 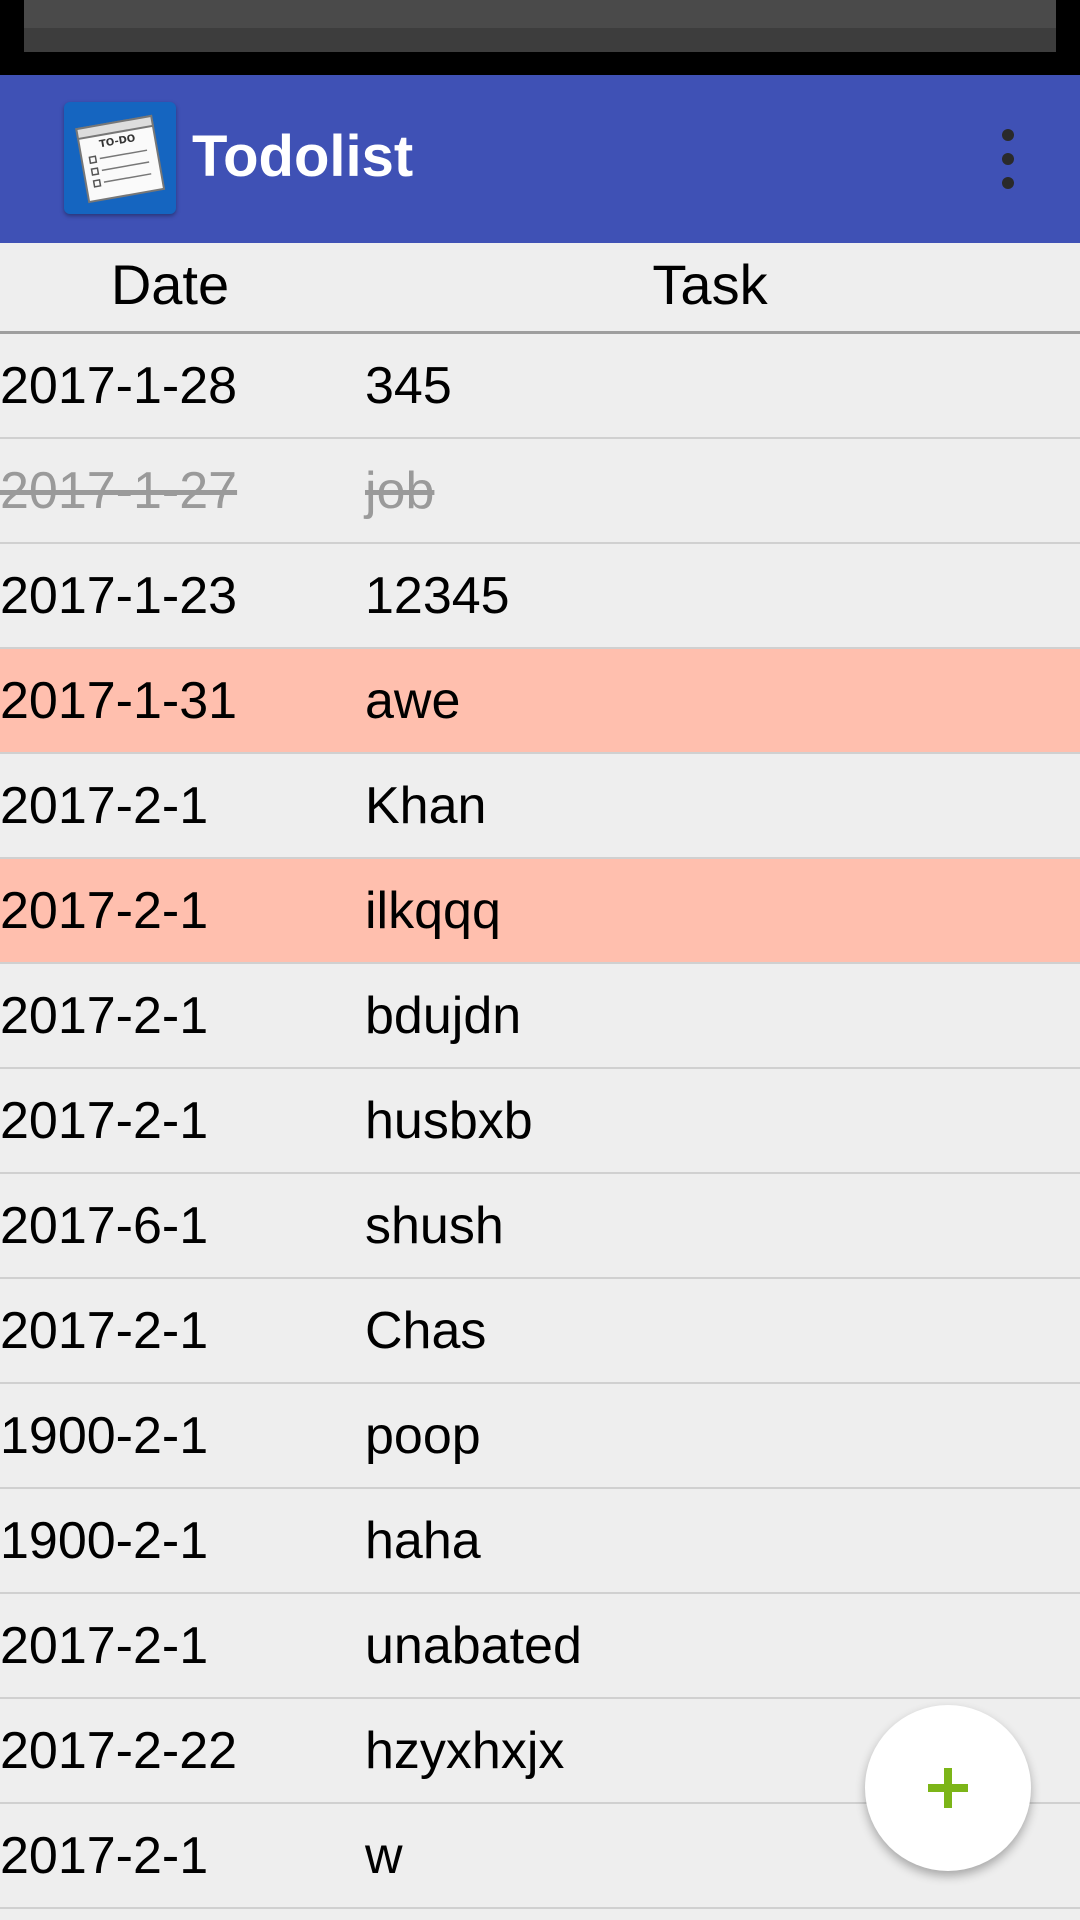 I want to click on task-date: 2017-1-31, so click(x=119, y=701).